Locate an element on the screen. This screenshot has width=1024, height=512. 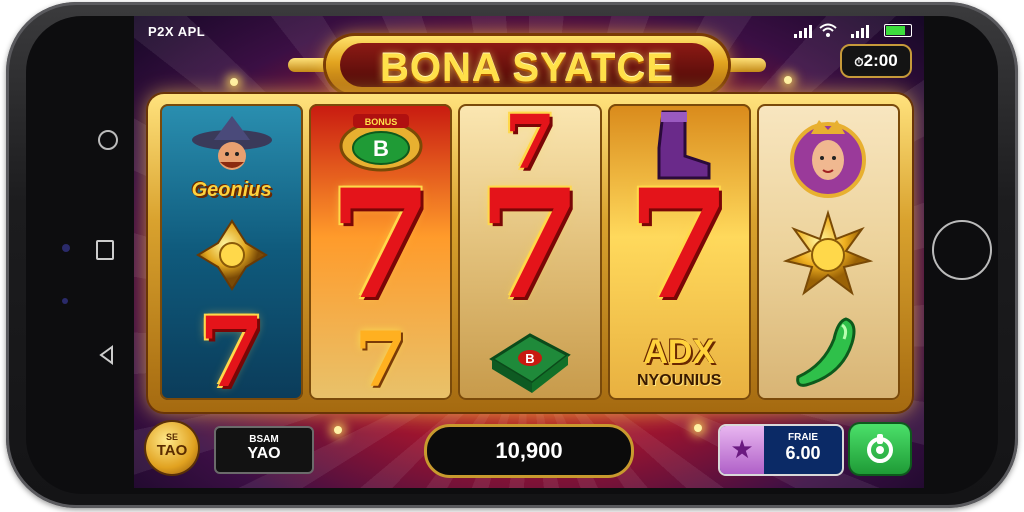
win-display: 10,900 is located at coordinates (529, 451).